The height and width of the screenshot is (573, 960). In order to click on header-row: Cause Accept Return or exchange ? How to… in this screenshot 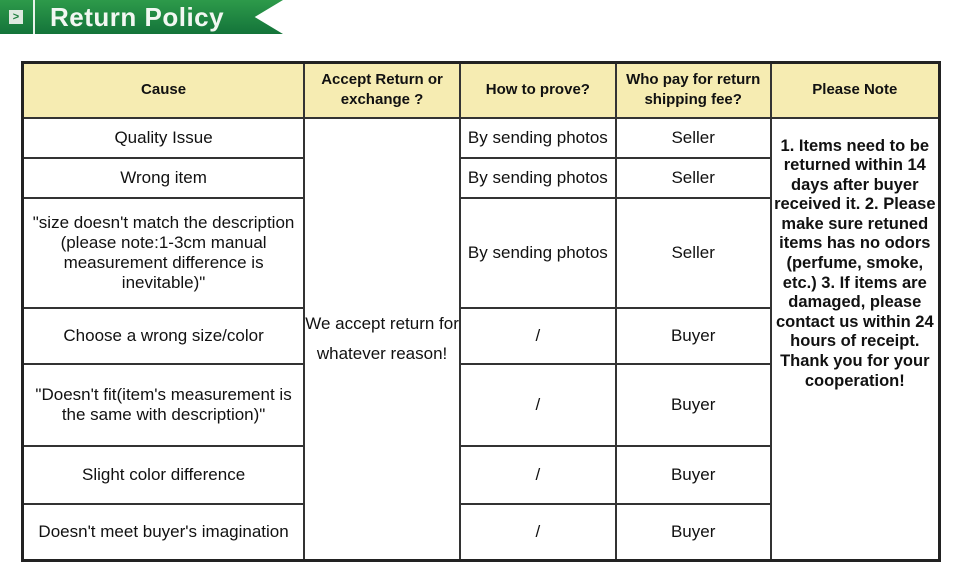, I will do `click(481, 90)`.